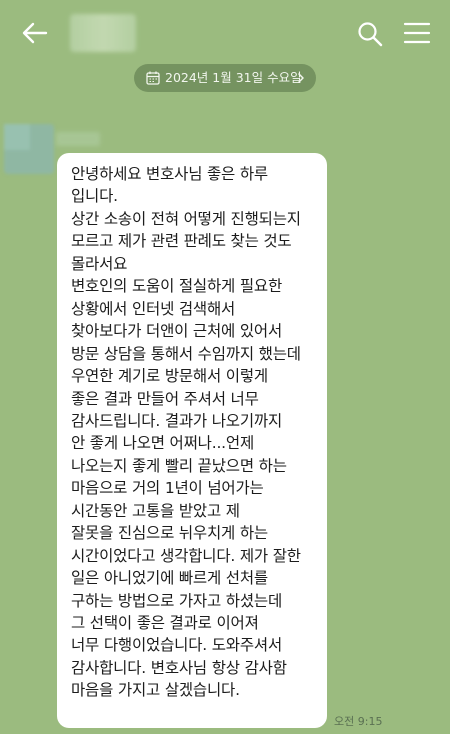 The height and width of the screenshot is (734, 450). Describe the element at coordinates (103, 33) in the screenshot. I see `chat-room-title-blurred` at that location.